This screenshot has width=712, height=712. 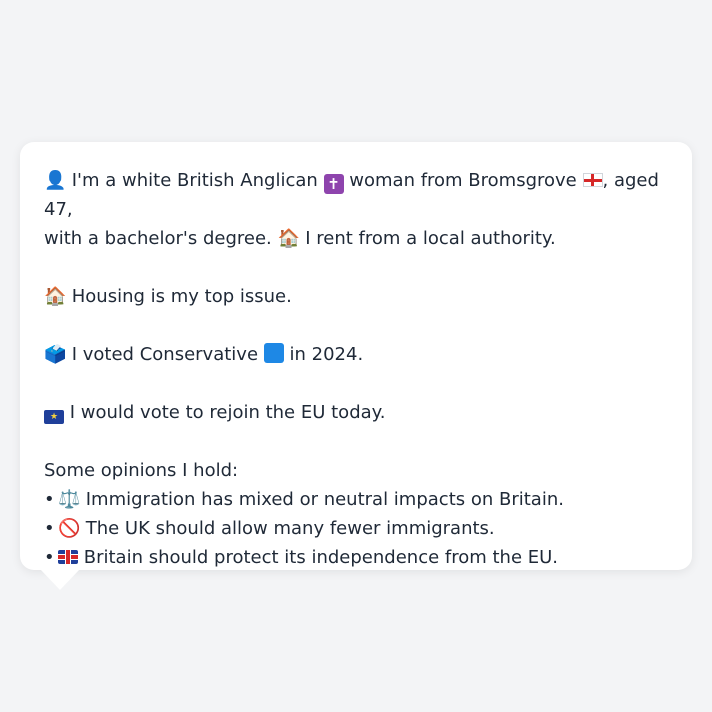 I want to click on balance-scale-icon: ⚖️, so click(x=69, y=499).